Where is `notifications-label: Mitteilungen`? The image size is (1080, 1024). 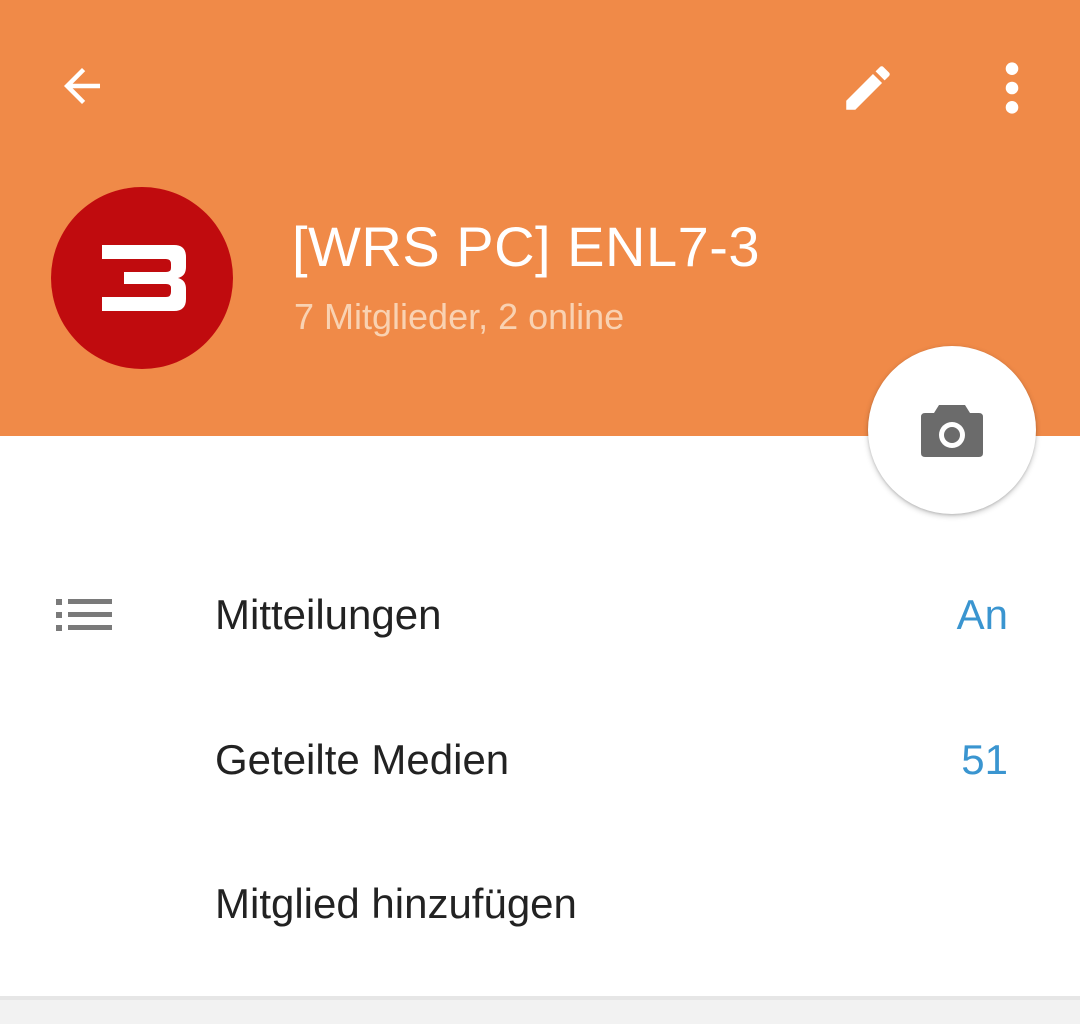
notifications-label: Mitteilungen is located at coordinates (328, 614).